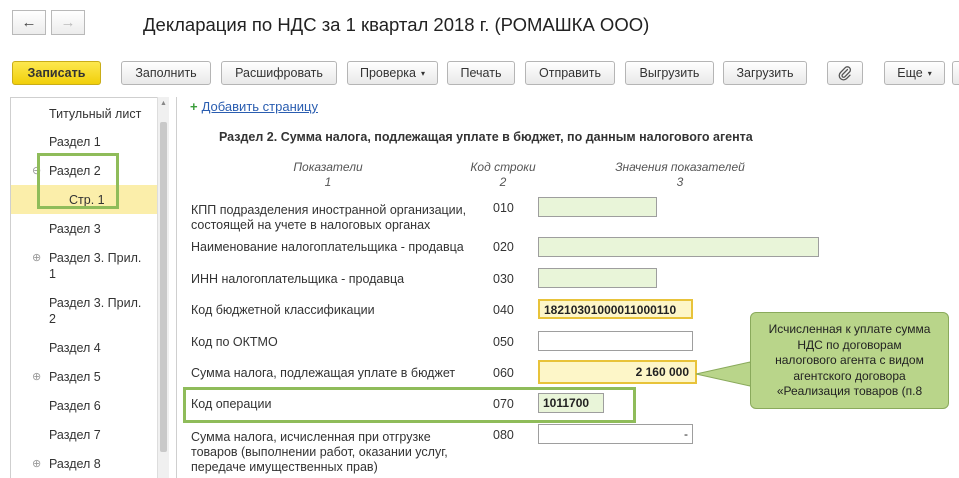 Image resolution: width=959 pixels, height=478 pixels. Describe the element at coordinates (597, 207) in the screenshot. I see `field-kpp` at that location.